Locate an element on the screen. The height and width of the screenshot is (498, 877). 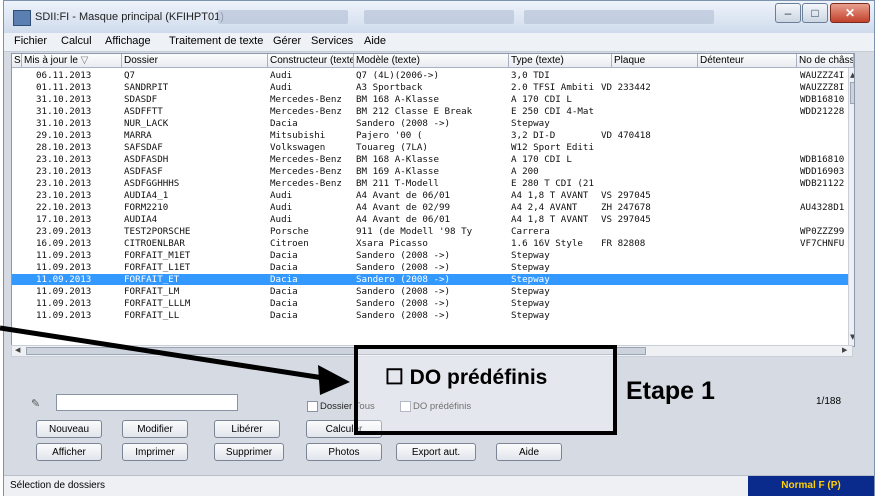
step-label: Etape 1 is located at coordinates (670, 391).